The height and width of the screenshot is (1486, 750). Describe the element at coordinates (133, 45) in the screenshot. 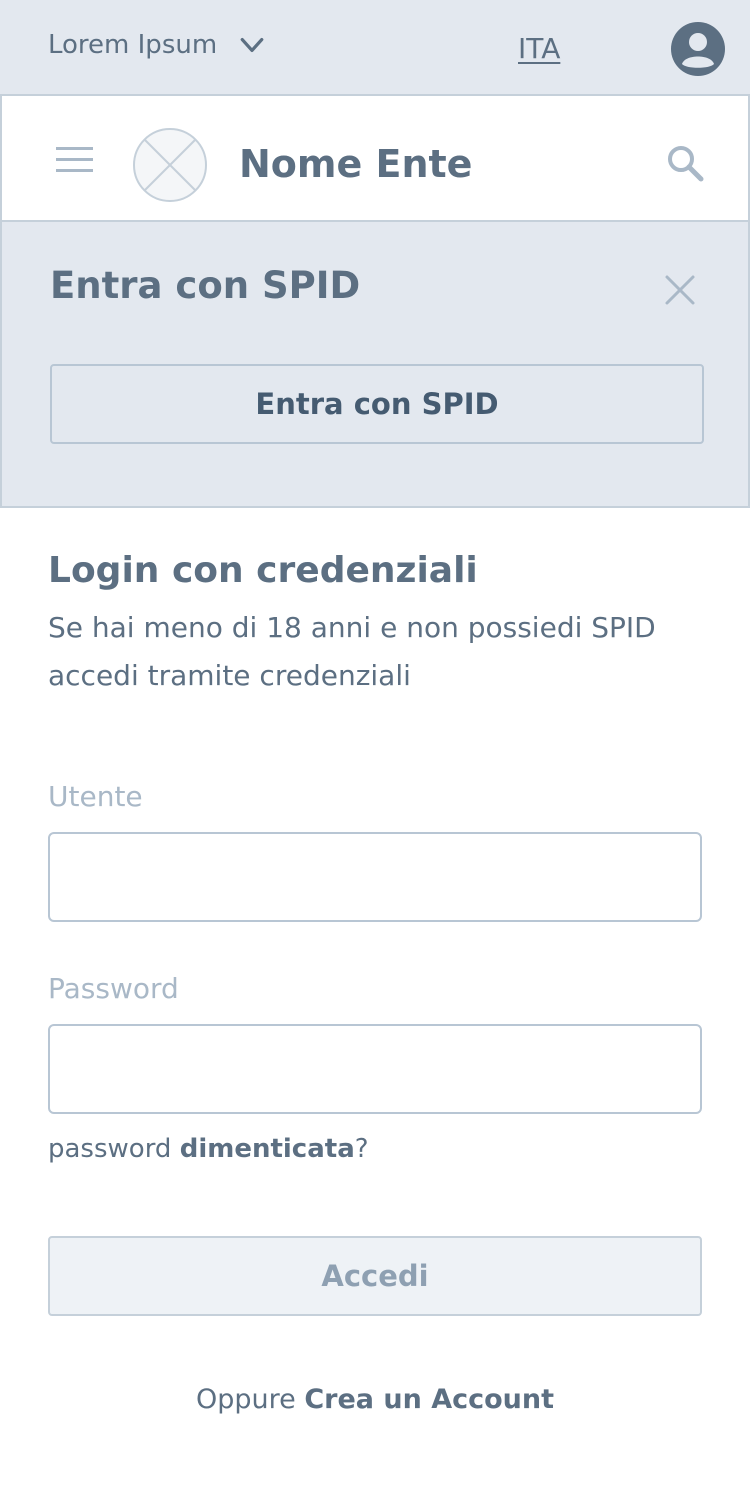

I see `org-selector-label: Lorem Ipsum` at that location.